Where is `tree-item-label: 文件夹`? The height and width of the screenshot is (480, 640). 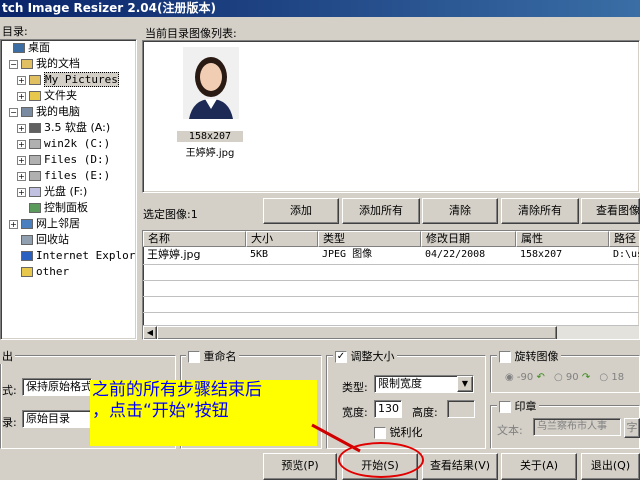
tree-item-label: 文件夹 is located at coordinates (60, 95).